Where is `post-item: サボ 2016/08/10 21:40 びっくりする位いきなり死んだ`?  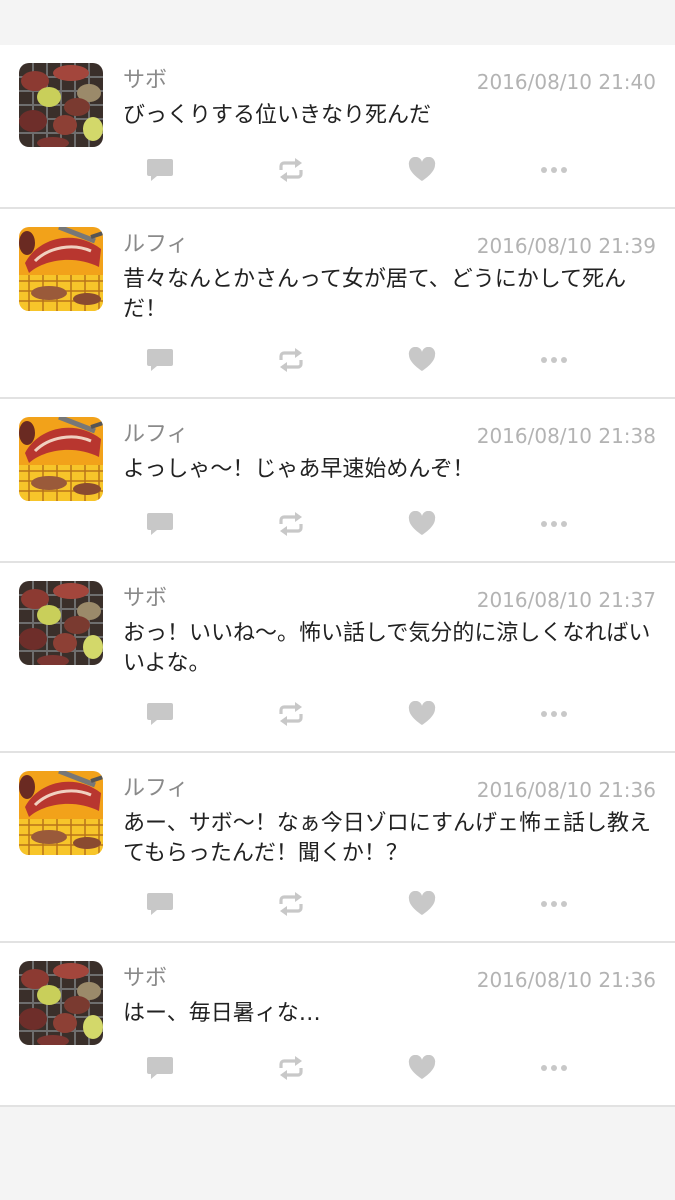 post-item: サボ 2016/08/10 21:40 びっくりする位いきなり死んだ is located at coordinates (337, 127).